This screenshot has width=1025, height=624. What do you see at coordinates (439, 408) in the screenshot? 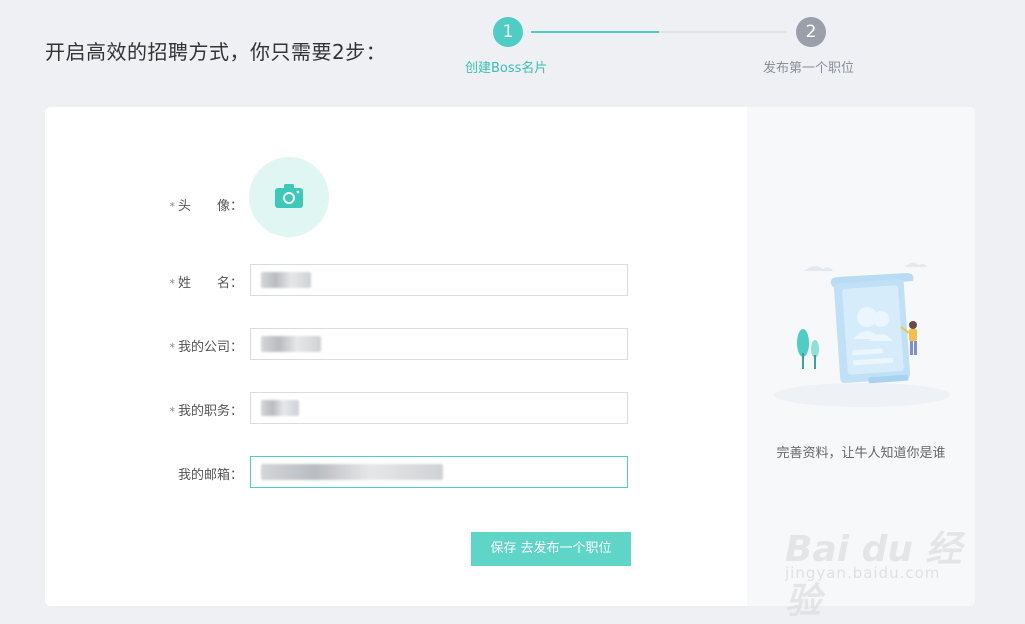
I see `position-field` at bounding box center [439, 408].